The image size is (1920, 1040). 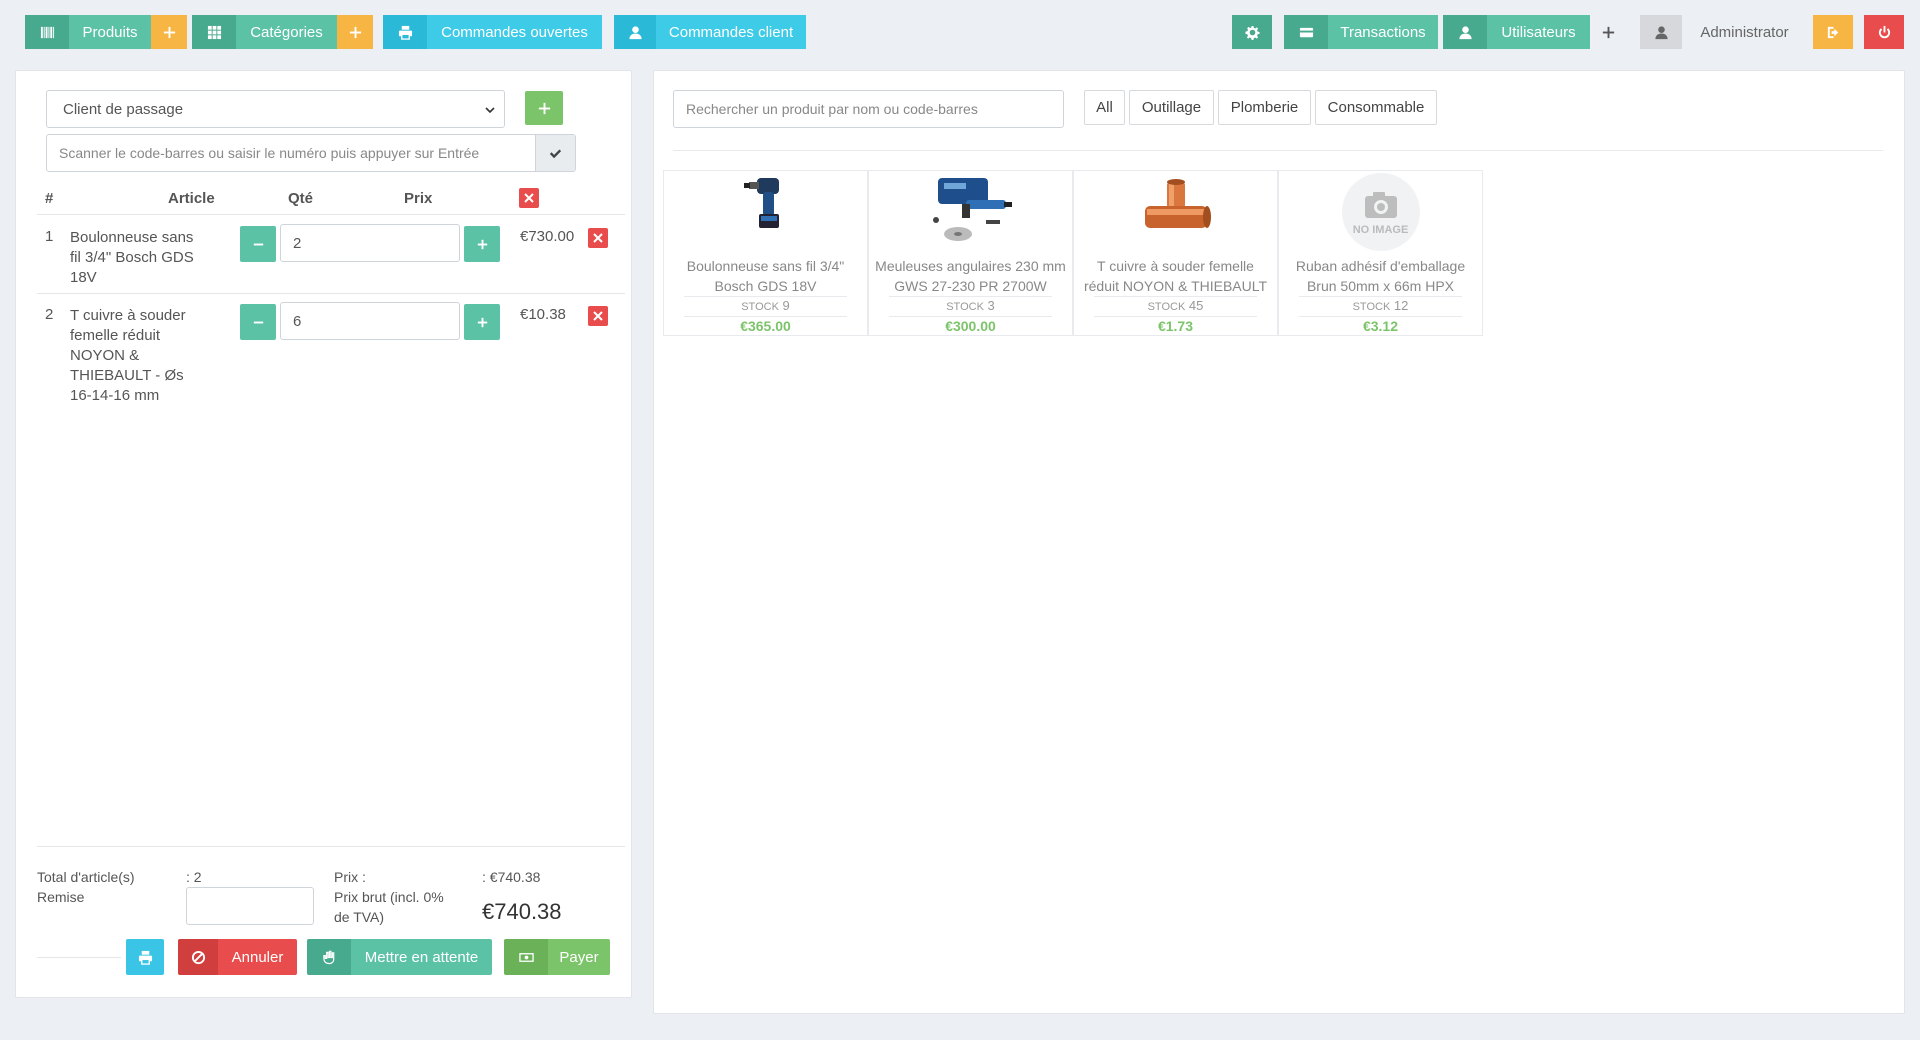 I want to click on user-account-group: Administrator, so click(x=1723, y=32).